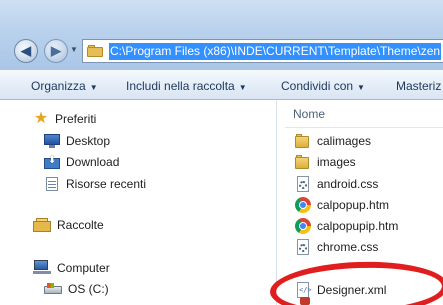  I want to click on include-label: Includi nella raccolta, so click(180, 86).